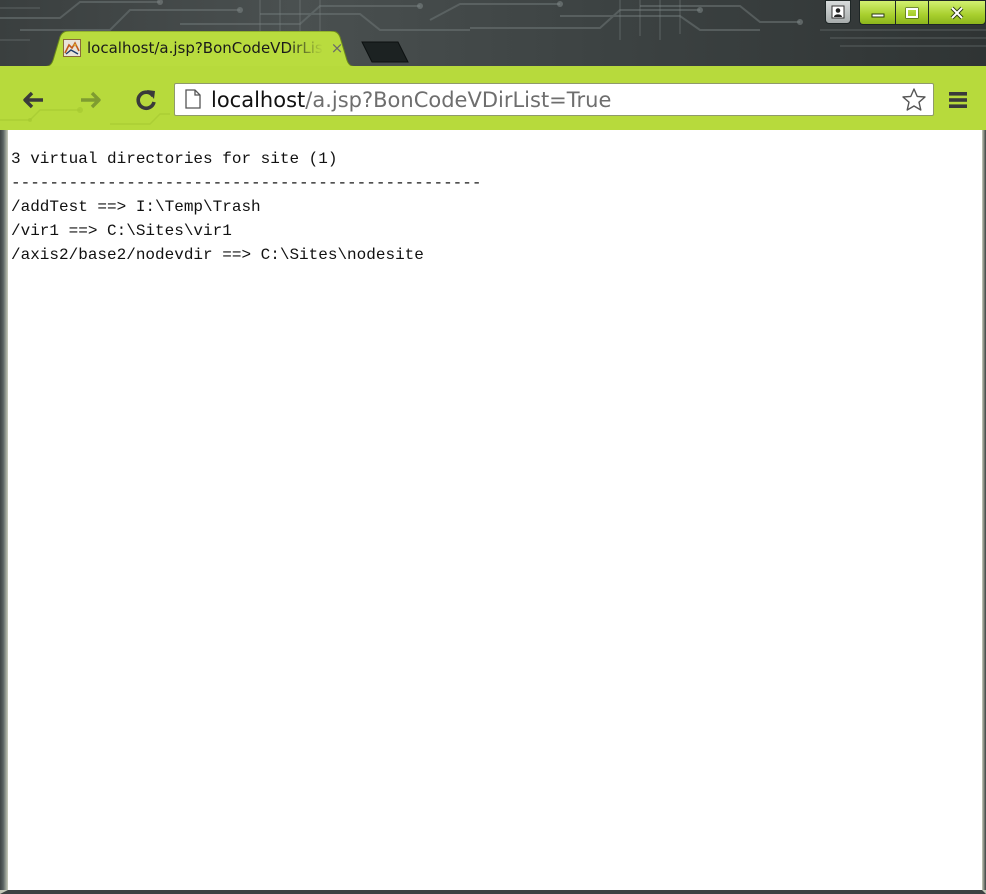 The image size is (986, 894). Describe the element at coordinates (258, 100) in the screenshot. I see `url-host: localhost` at that location.